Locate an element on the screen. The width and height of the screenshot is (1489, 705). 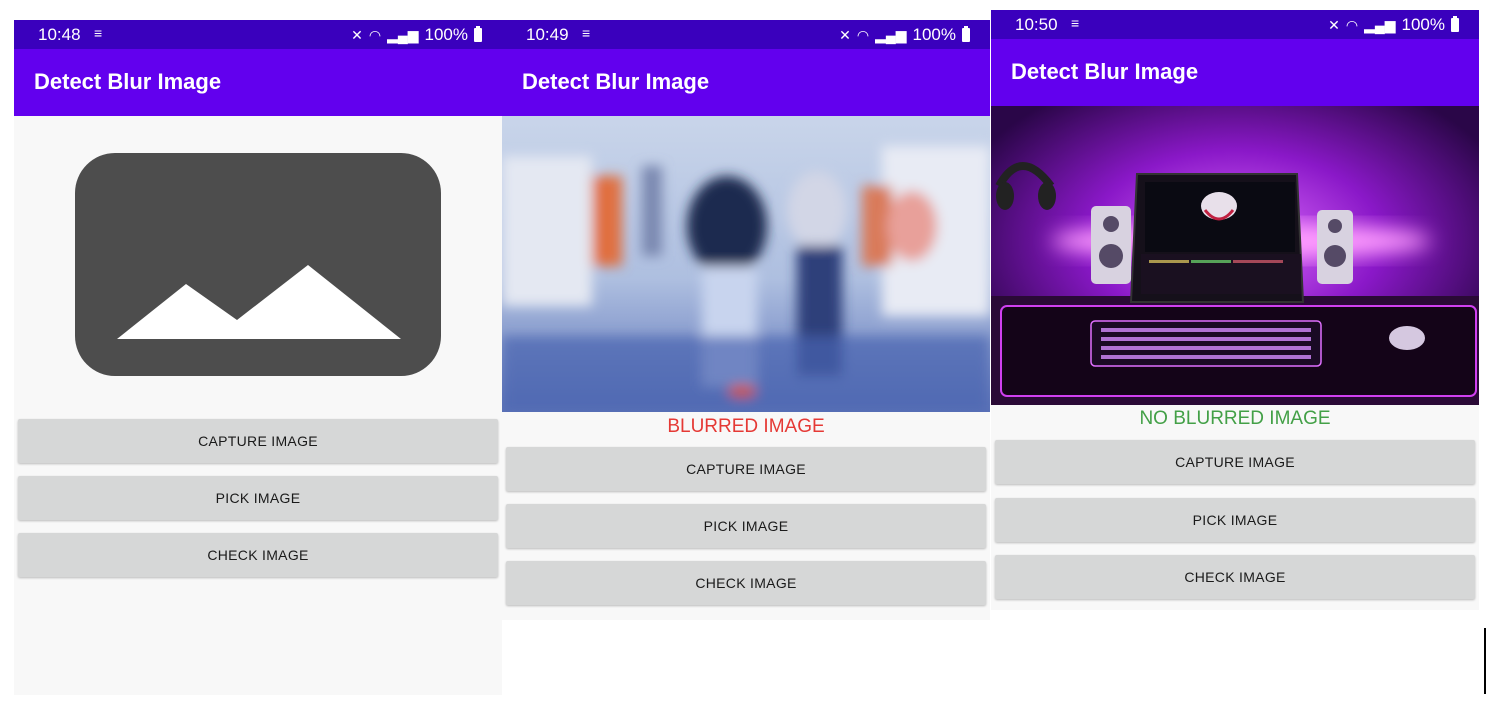
status-time: 10:50 is located at coordinates (1036, 24).